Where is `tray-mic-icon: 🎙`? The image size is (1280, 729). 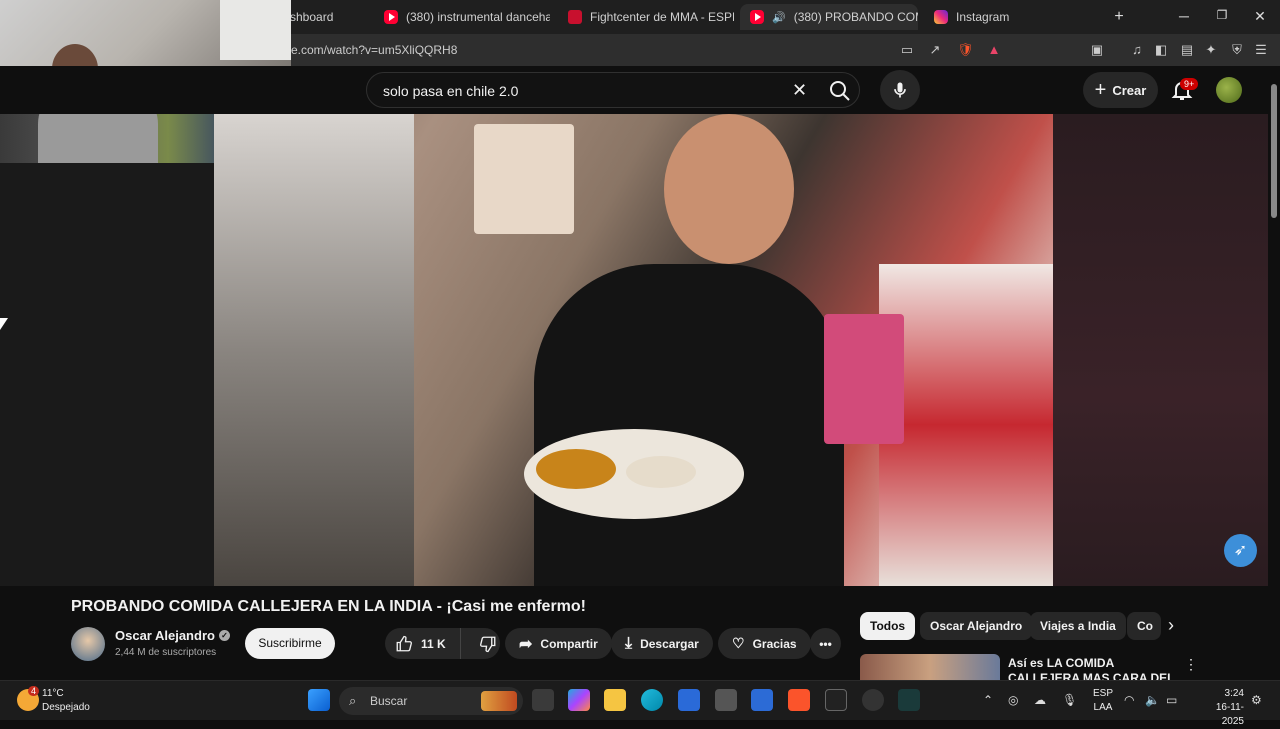 tray-mic-icon: 🎙 is located at coordinates (1069, 700).